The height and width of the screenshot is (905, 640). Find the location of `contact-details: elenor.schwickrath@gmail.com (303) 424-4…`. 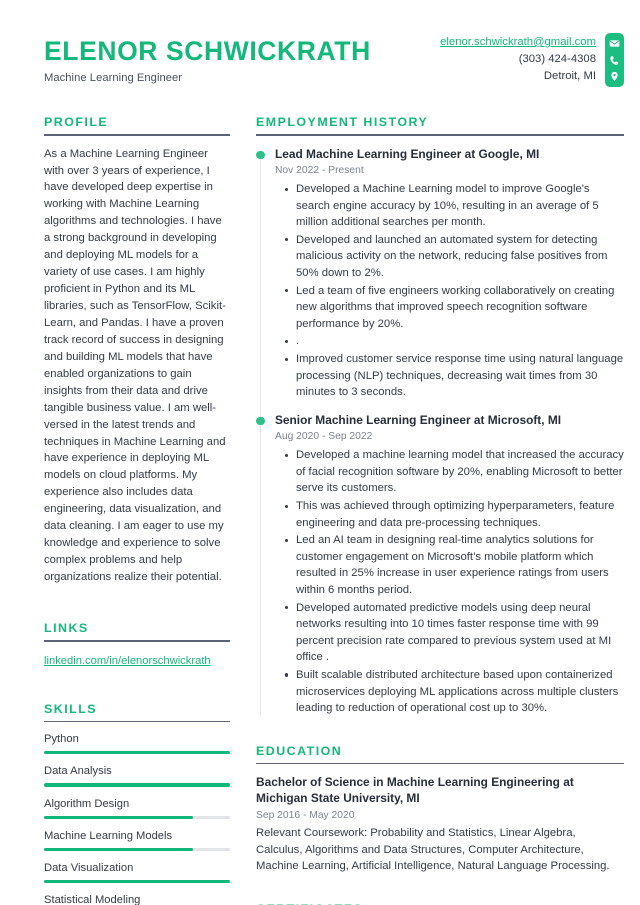

contact-details: elenor.schwickrath@gmail.com (303) 424-4… is located at coordinates (522, 60).